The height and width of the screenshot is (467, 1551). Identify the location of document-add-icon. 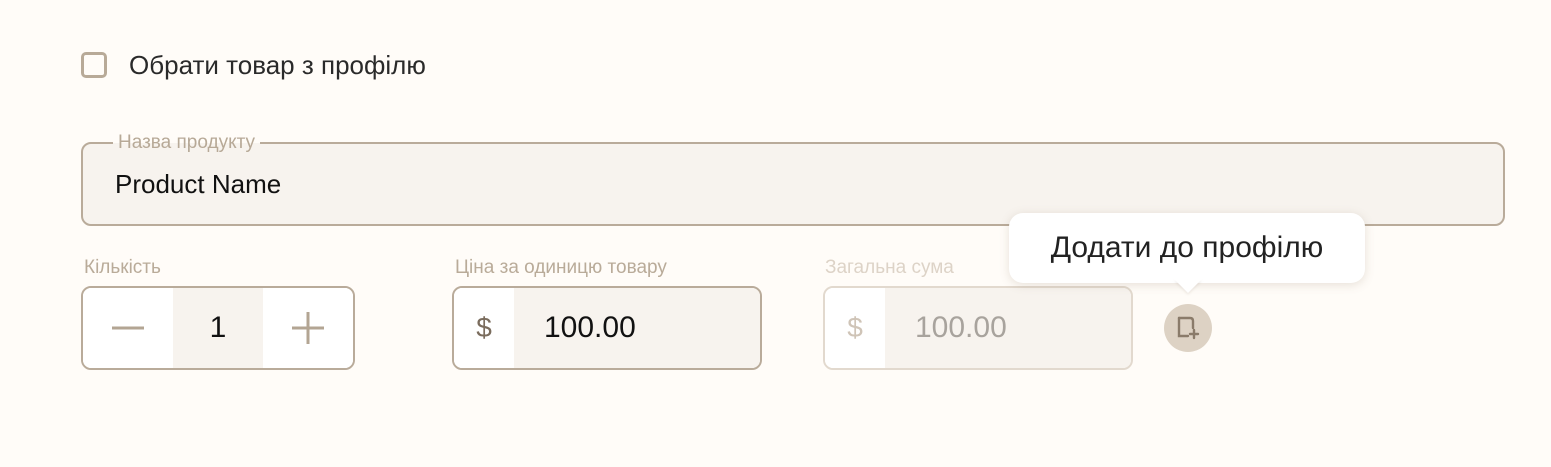
(1188, 328).